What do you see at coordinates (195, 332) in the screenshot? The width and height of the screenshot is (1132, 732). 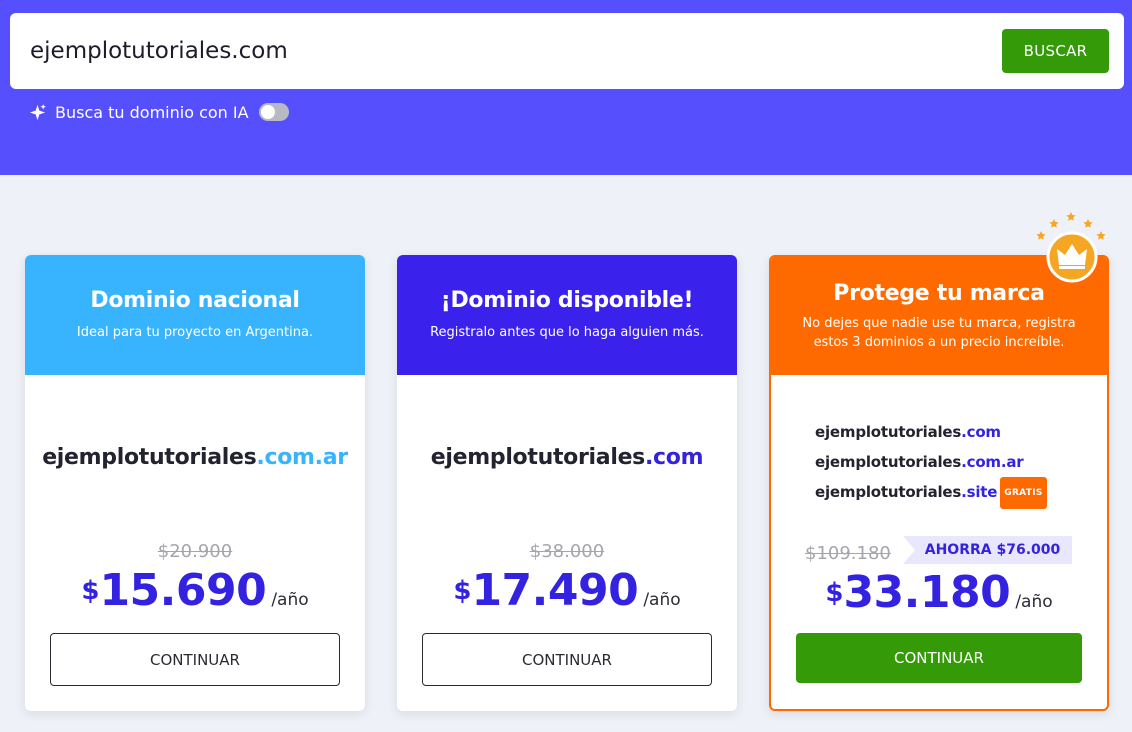 I see `card-subtitle: Ideal para tu proyecto en Argentina.` at bounding box center [195, 332].